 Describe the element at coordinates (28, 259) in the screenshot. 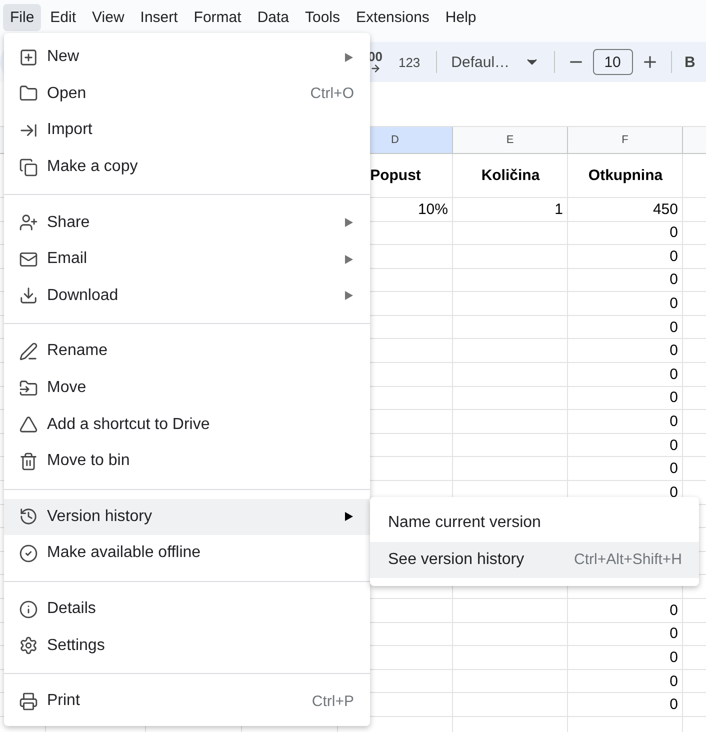

I see `mail-icon` at that location.